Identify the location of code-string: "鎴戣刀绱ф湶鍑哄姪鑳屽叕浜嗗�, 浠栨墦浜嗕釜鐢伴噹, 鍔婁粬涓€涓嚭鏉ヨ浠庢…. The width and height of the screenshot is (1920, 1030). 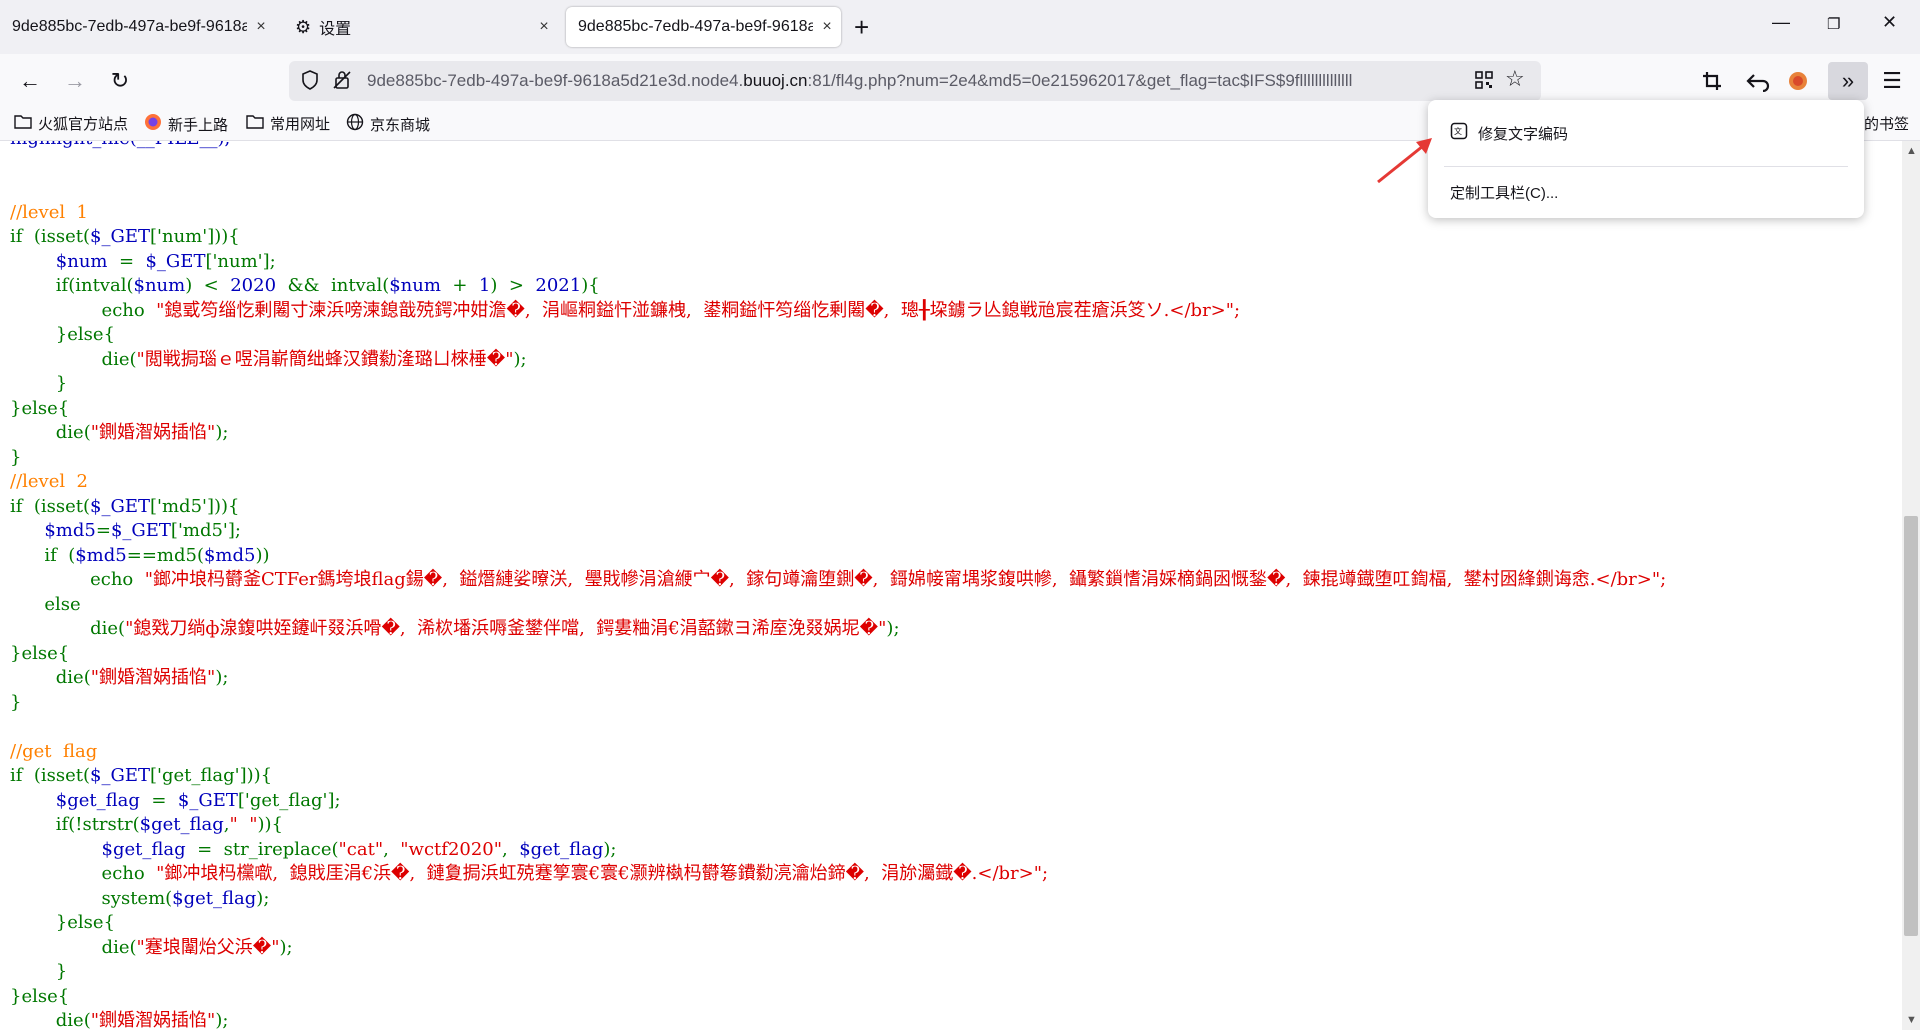
(506, 628).